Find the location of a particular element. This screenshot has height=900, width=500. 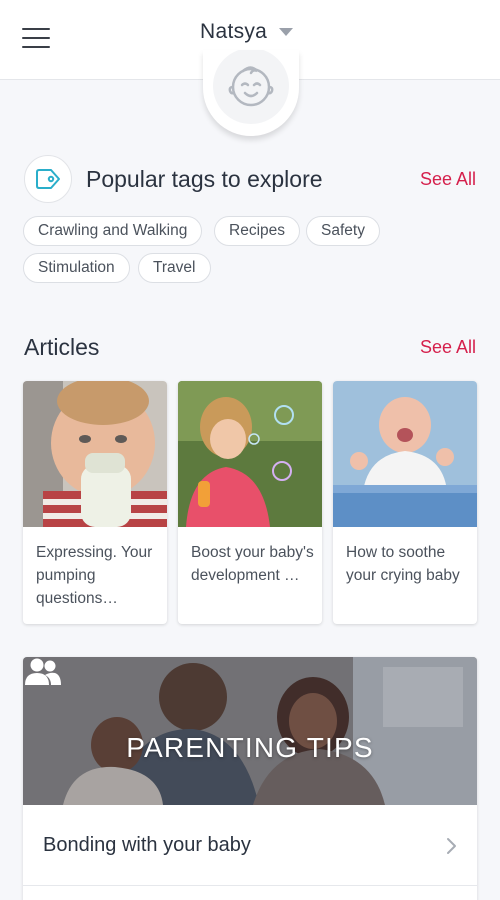

tags-see-all-link: See All is located at coordinates (448, 179).